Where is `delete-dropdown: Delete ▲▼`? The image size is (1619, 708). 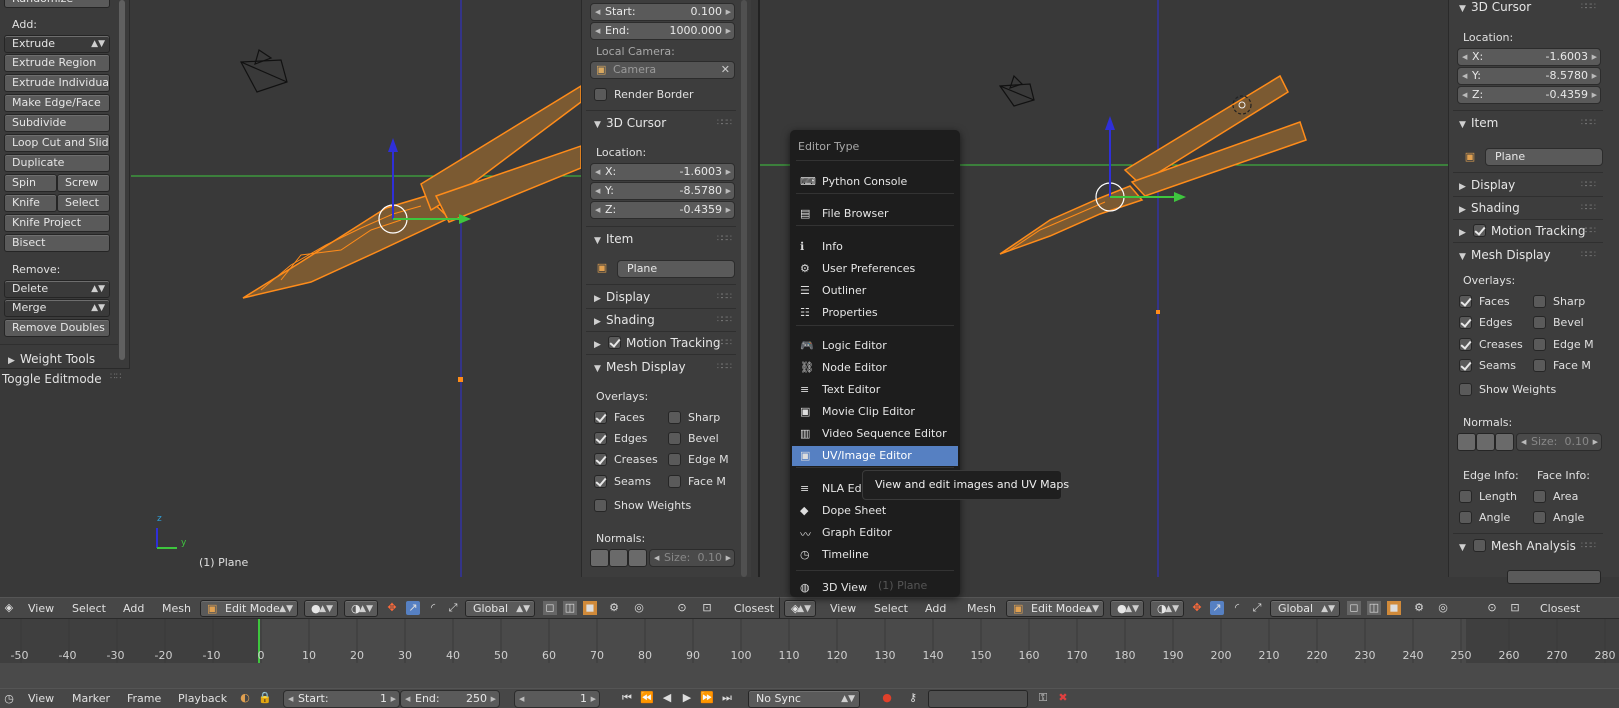 delete-dropdown: Delete ▲▼ is located at coordinates (57, 289).